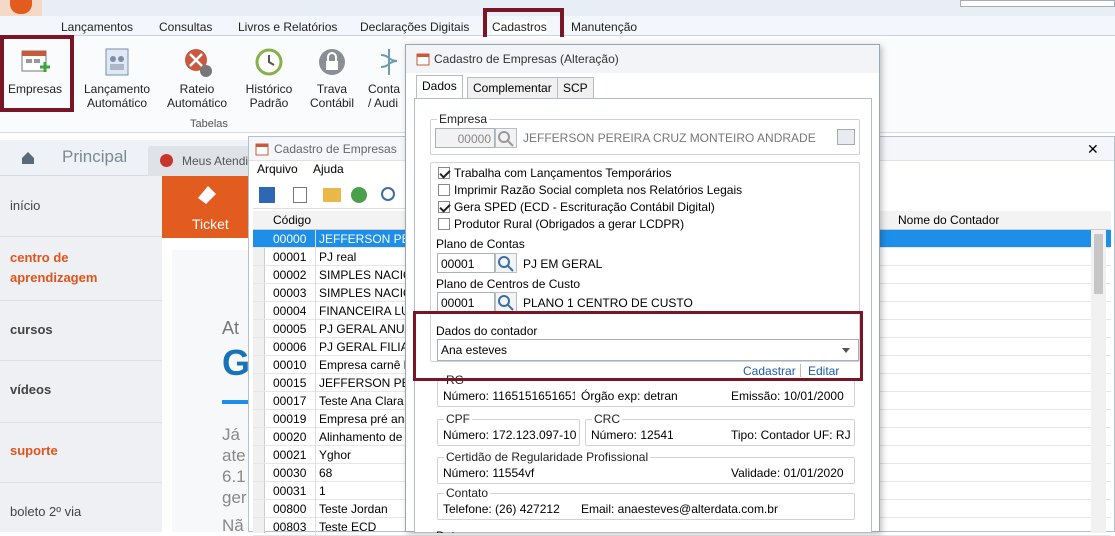 This screenshot has width=1115, height=536. I want to click on cpf-numero: Número: 172.123.097-10, so click(510, 435).